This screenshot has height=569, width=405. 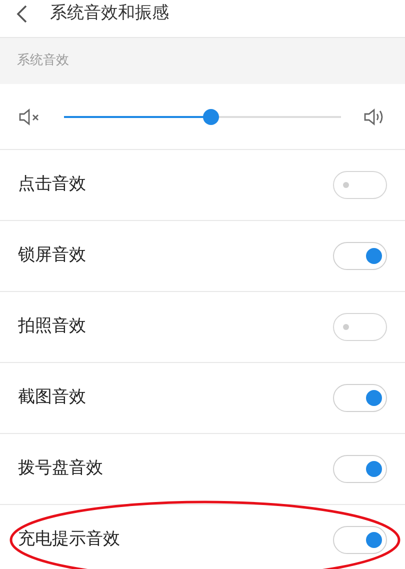 What do you see at coordinates (210, 116) in the screenshot?
I see `slider-thumb` at bounding box center [210, 116].